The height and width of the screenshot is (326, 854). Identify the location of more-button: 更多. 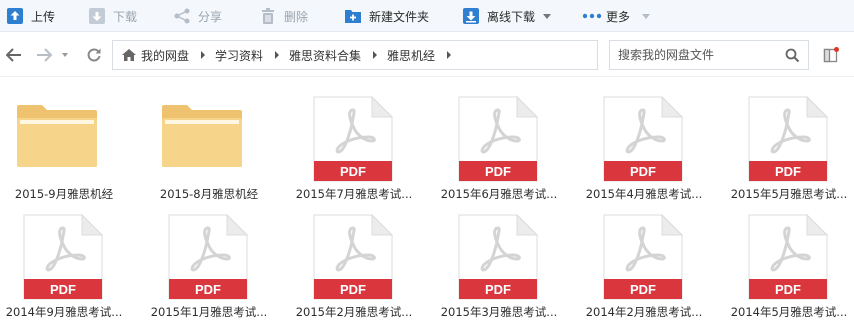
(616, 16).